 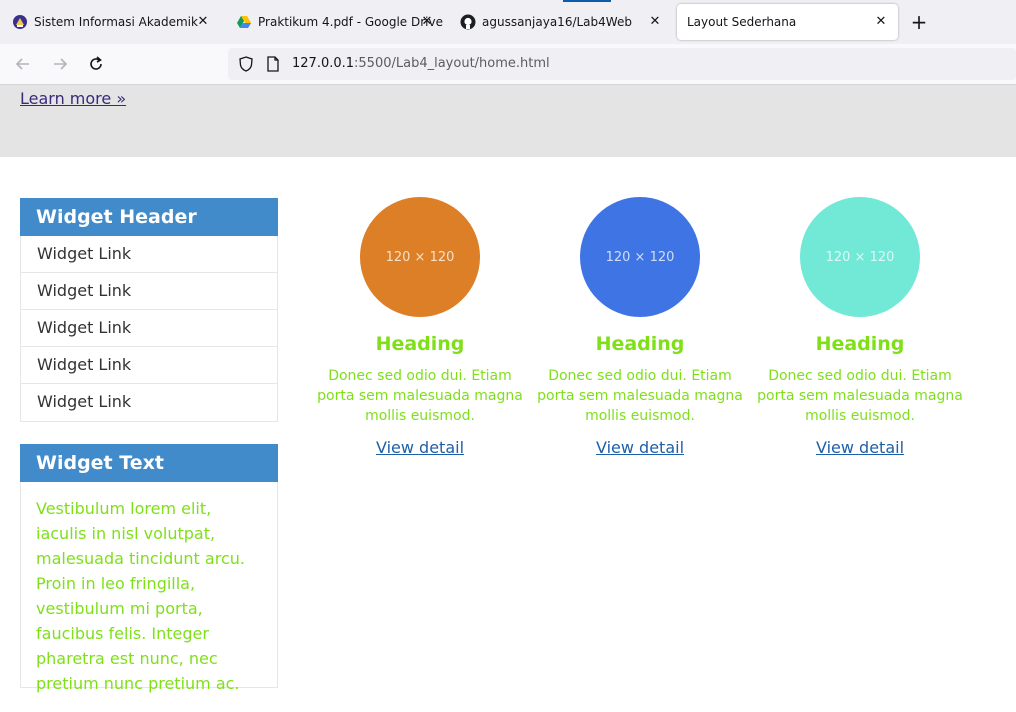 What do you see at coordinates (149, 463) in the screenshot?
I see `widget-text-header: Widget Text` at bounding box center [149, 463].